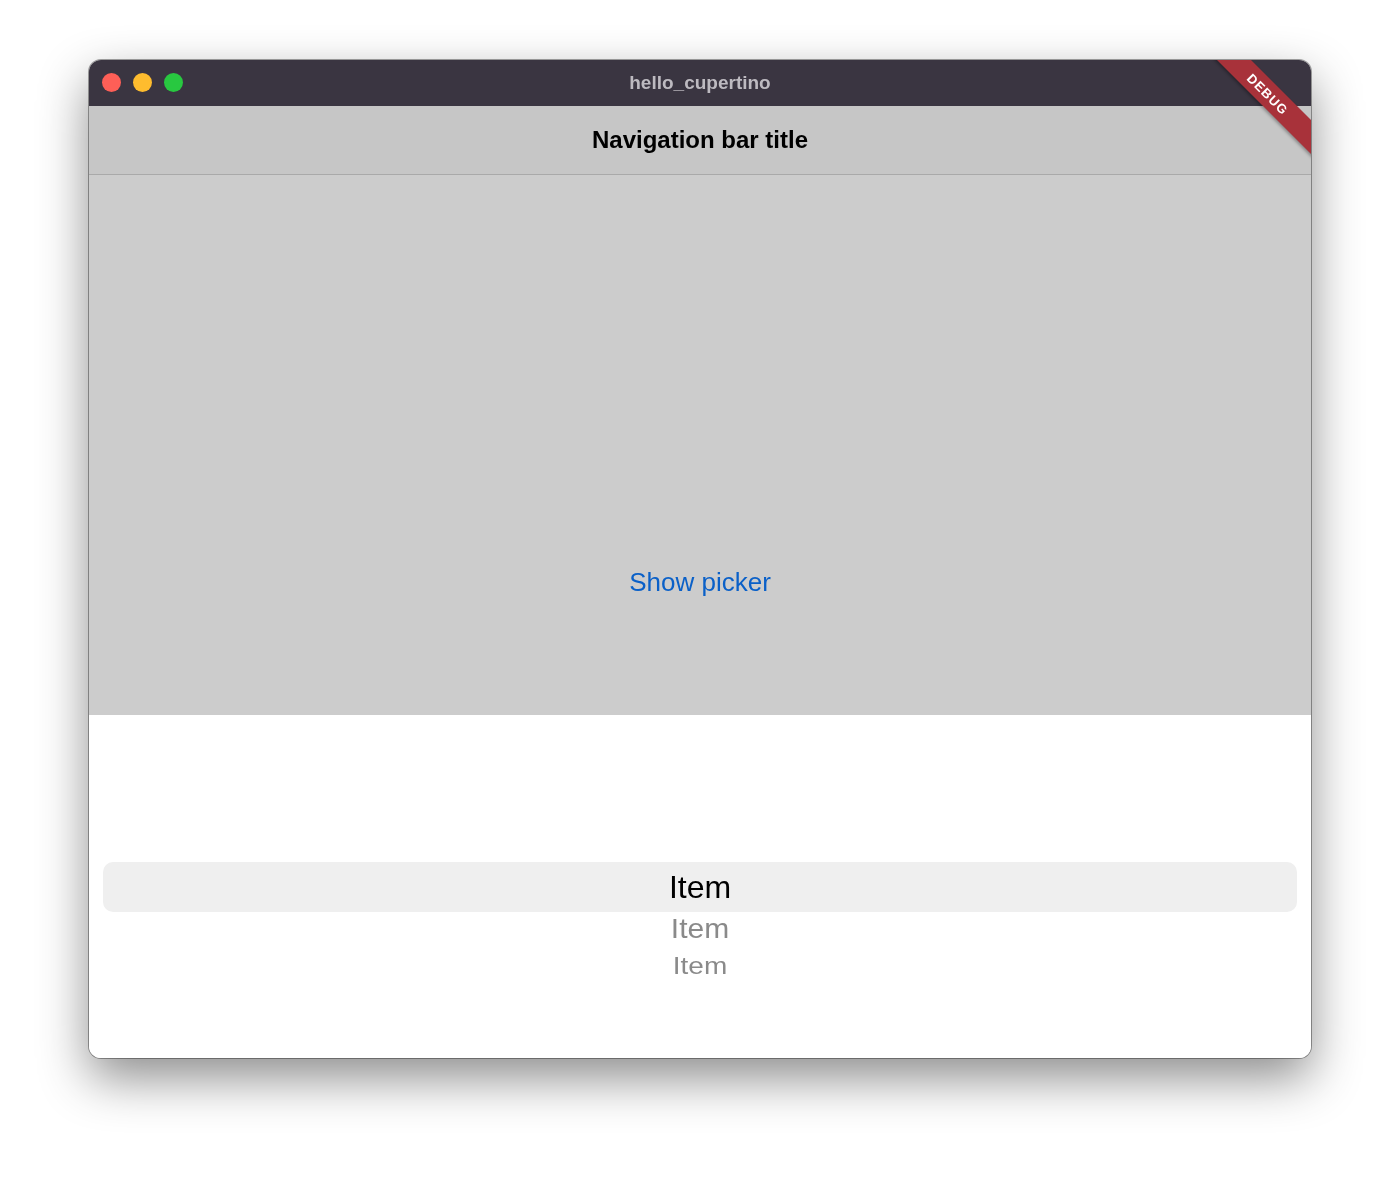 Image resolution: width=1400 pixels, height=1177 pixels. I want to click on picker-selection-row: Item, so click(700, 887).